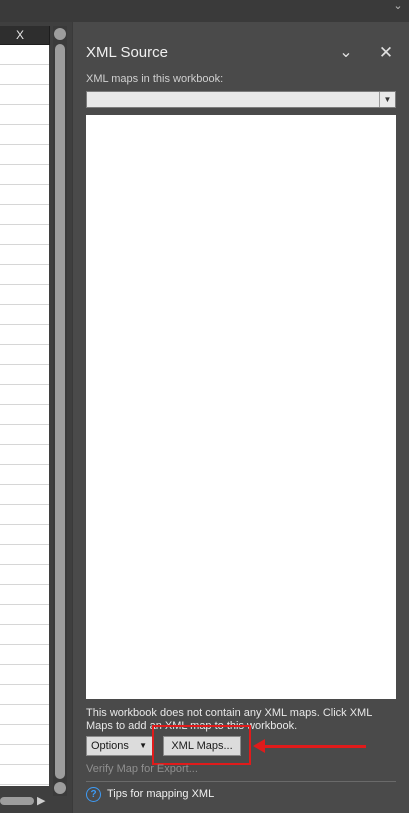 Image resolution: width=409 pixels, height=813 pixels. I want to click on horizontal-scrollbar: ▶, so click(24, 801).